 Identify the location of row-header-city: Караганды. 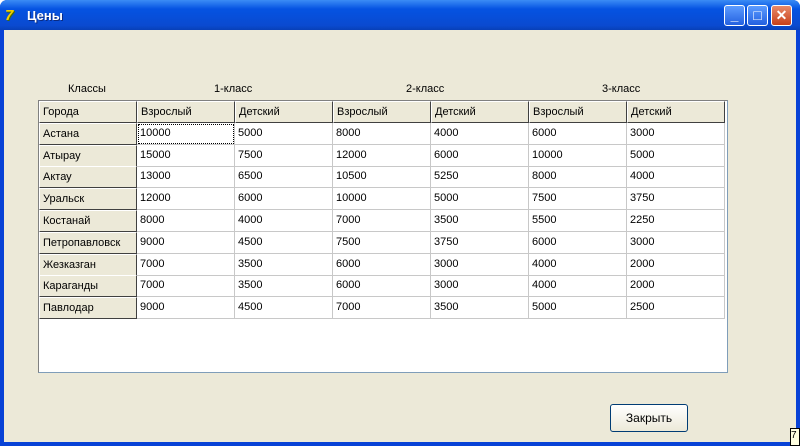
(88, 286).